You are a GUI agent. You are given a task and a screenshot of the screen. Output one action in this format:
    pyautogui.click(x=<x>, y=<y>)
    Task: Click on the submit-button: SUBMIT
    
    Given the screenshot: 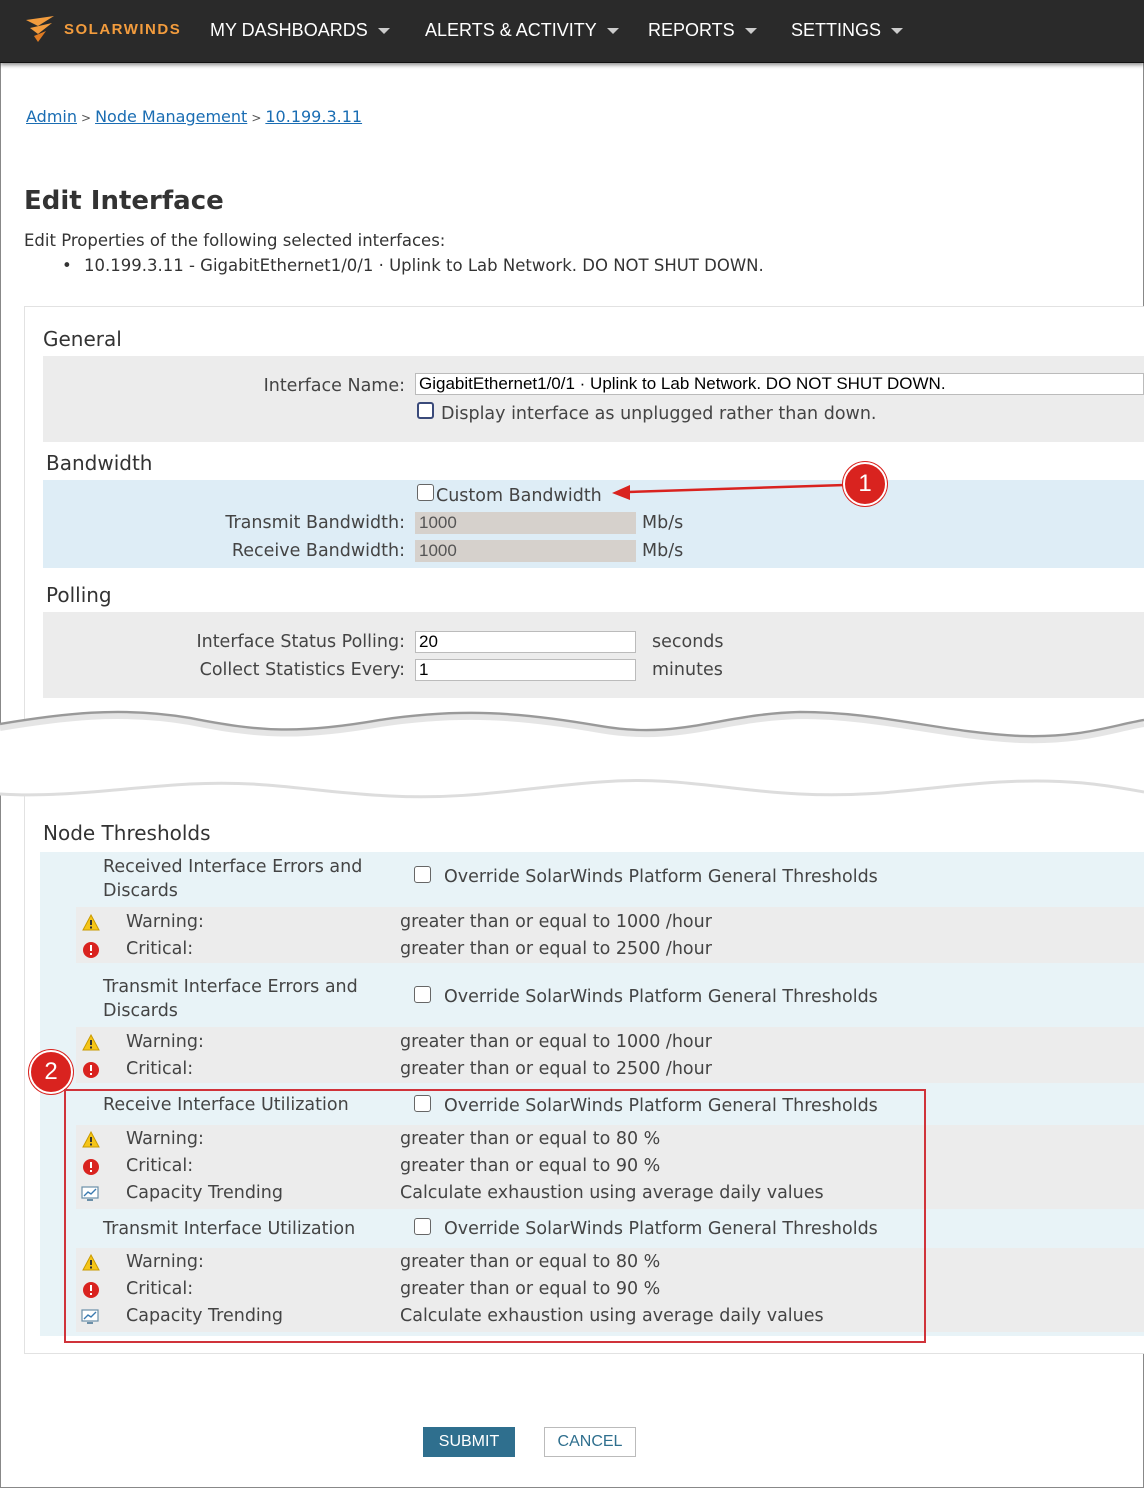 What is the action you would take?
    pyautogui.click(x=469, y=1442)
    